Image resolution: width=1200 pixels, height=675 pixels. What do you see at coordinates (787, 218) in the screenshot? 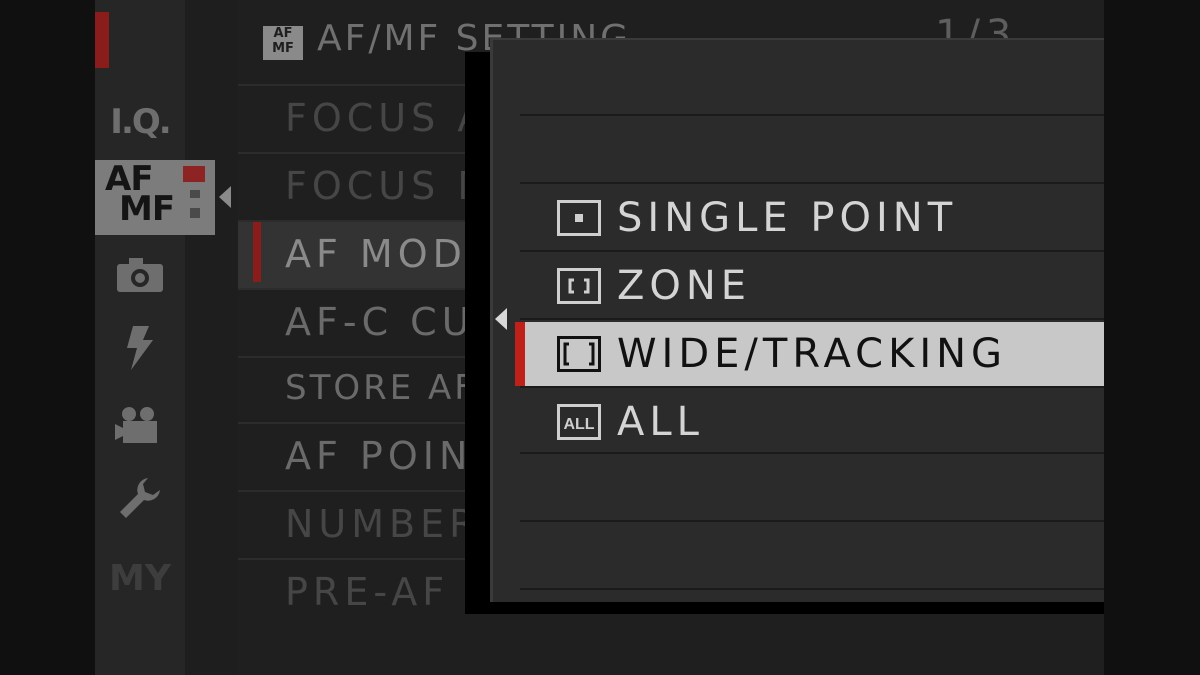
I see `option-label: SINGLE POINT` at bounding box center [787, 218].